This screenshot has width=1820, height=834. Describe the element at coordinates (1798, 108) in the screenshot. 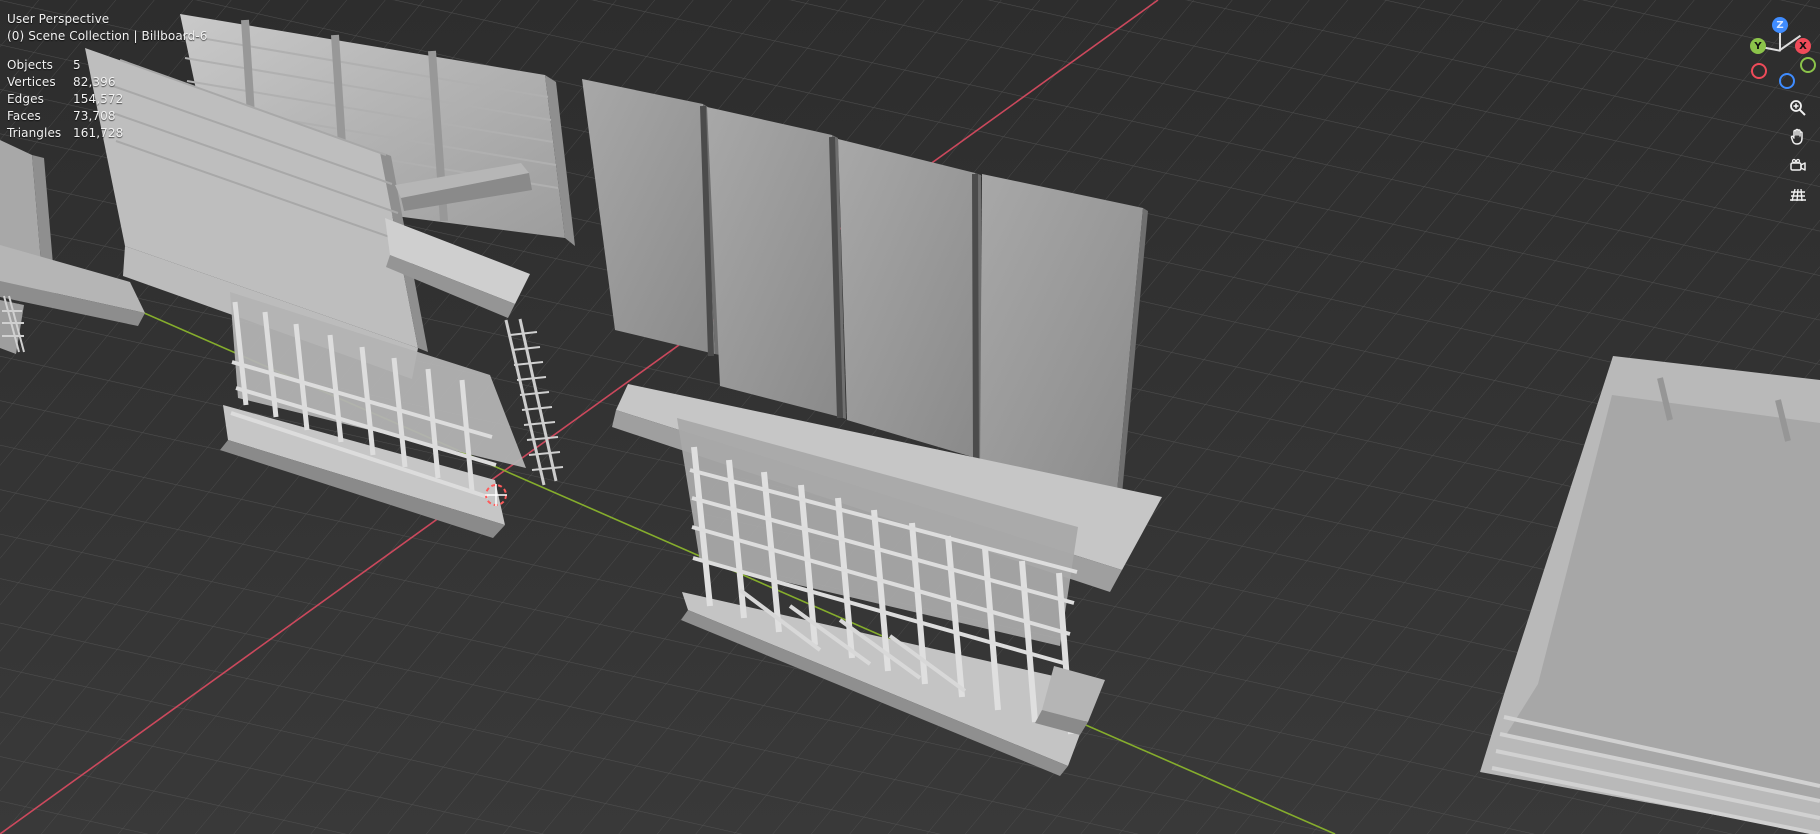

I see `zoom-icon` at that location.